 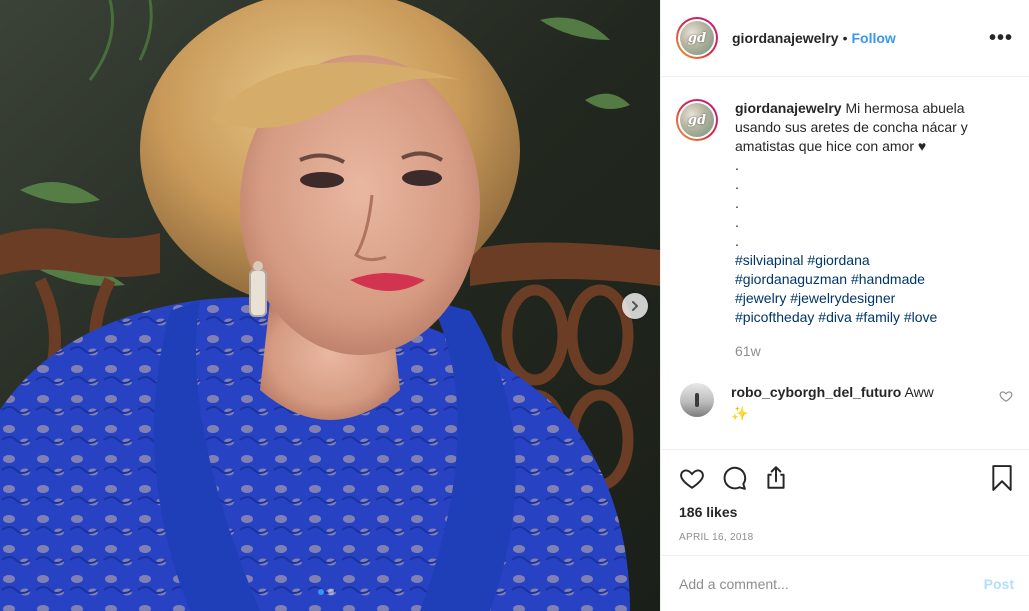 I want to click on hashtag-link: #giordanaguzman #handmade, so click(x=830, y=279).